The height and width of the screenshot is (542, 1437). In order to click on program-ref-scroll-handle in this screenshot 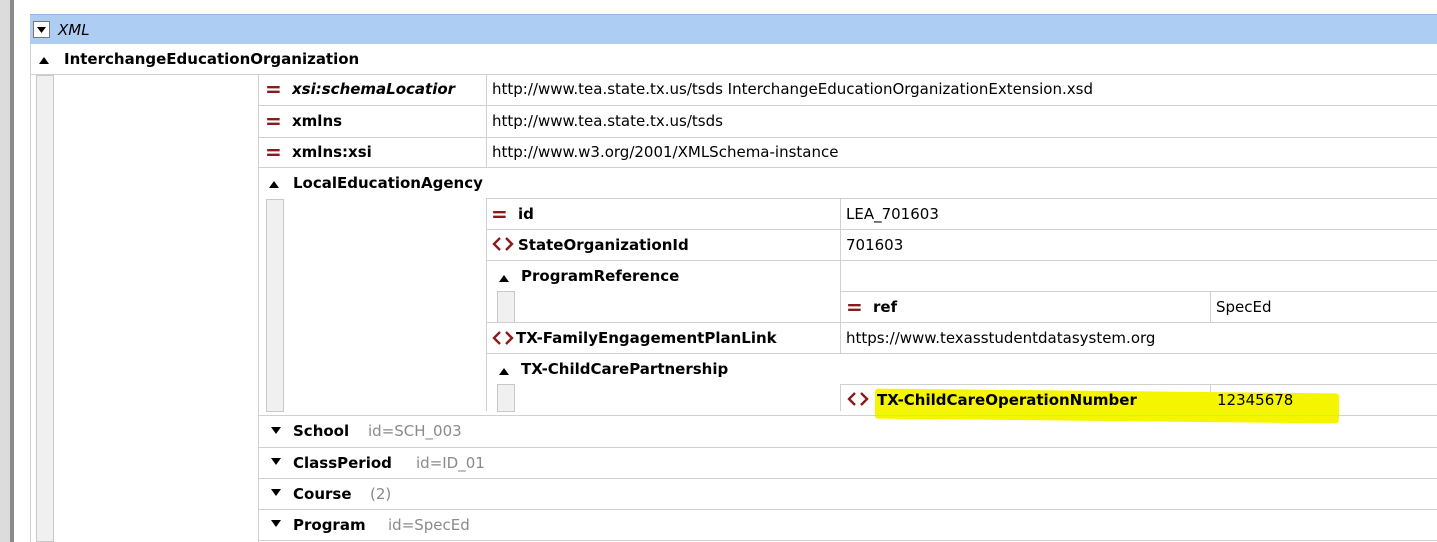, I will do `click(506, 307)`.